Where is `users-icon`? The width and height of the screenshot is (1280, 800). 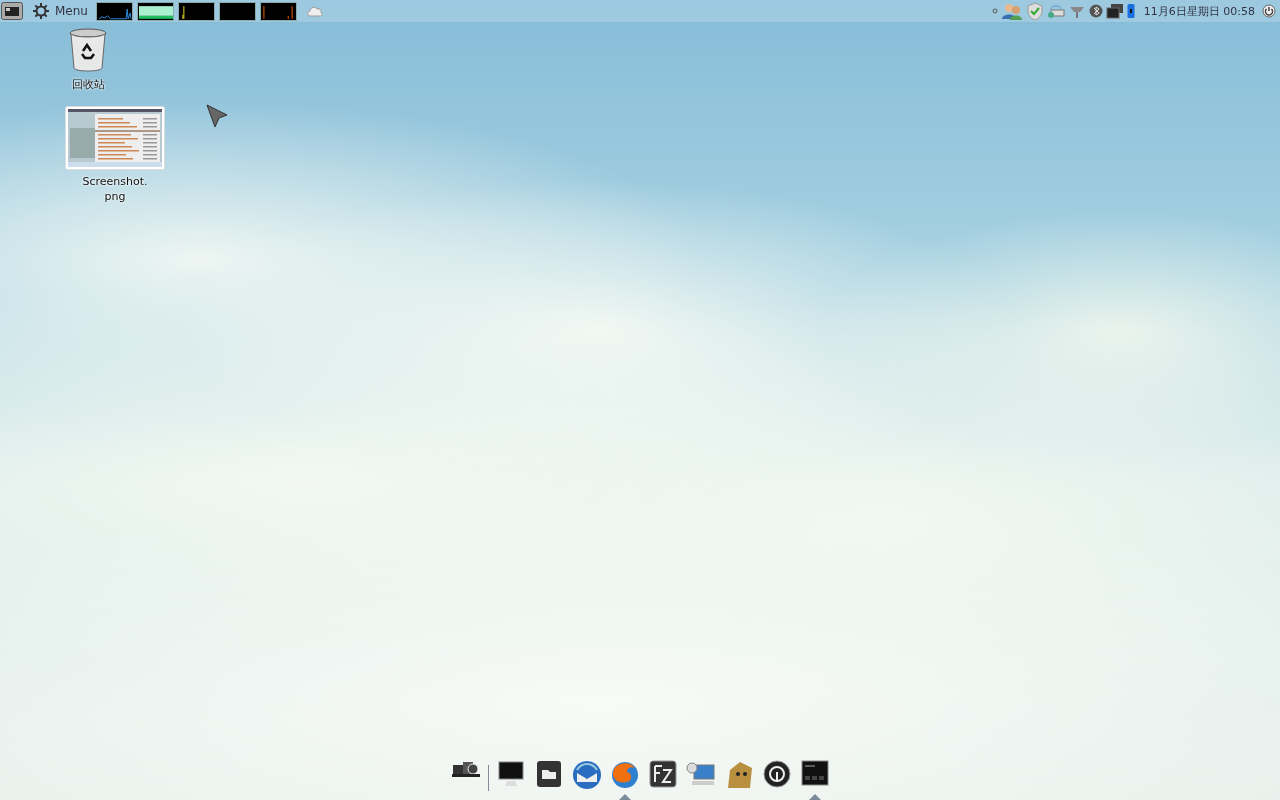
users-icon is located at coordinates (1011, 11).